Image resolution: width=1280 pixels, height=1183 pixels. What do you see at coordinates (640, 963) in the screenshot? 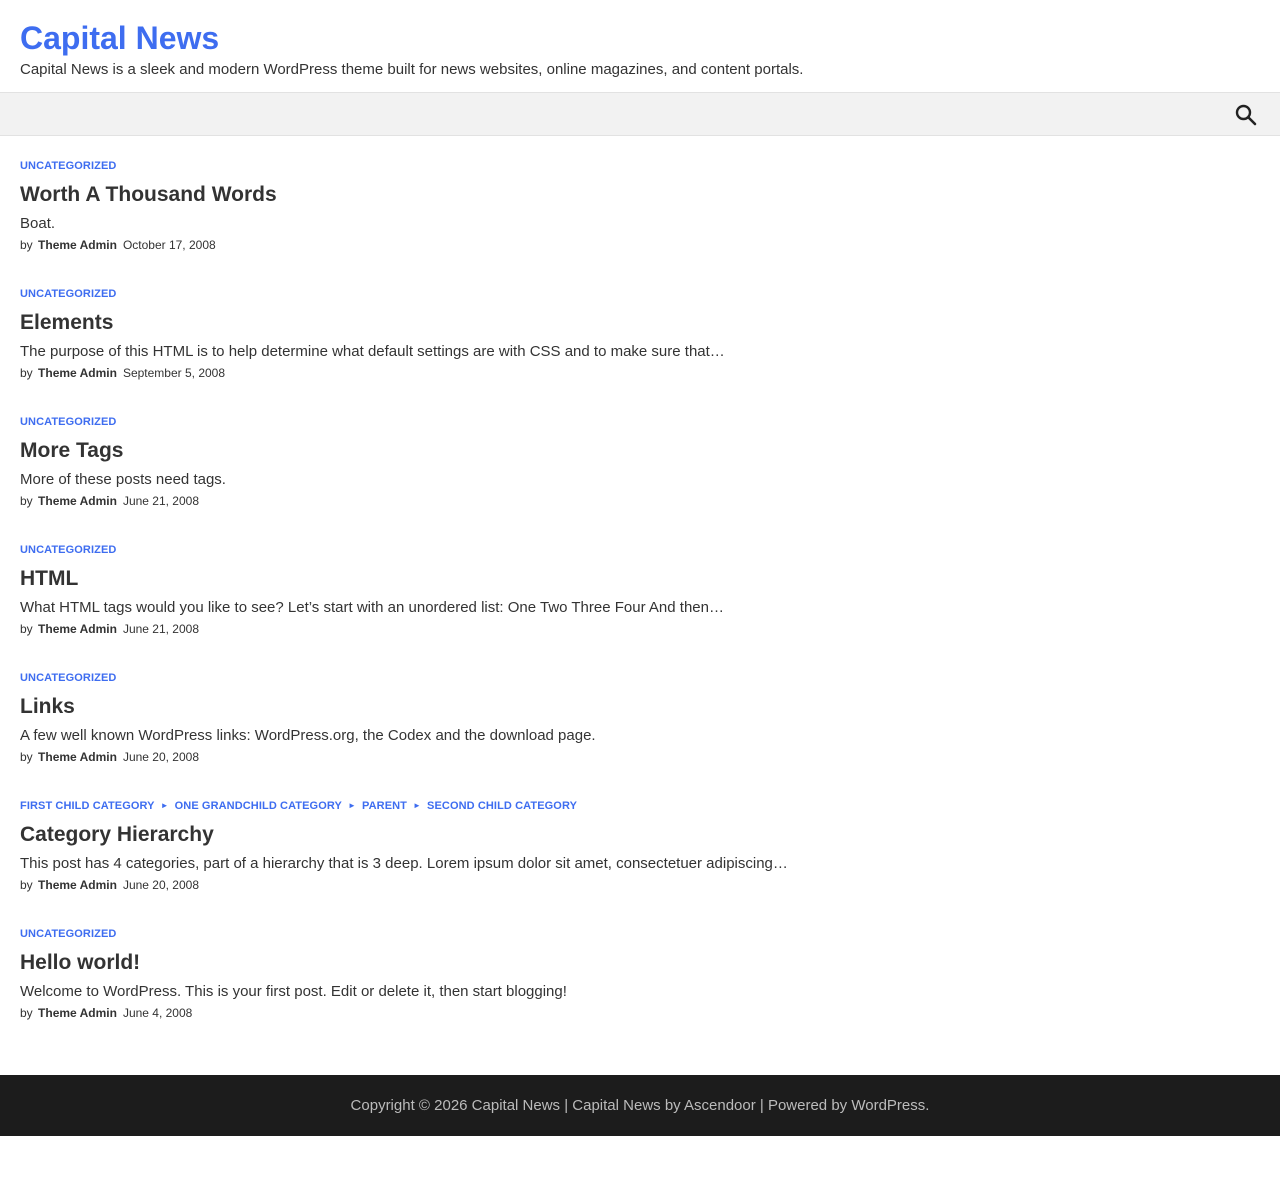
I see `post-title: Hello world!` at bounding box center [640, 963].